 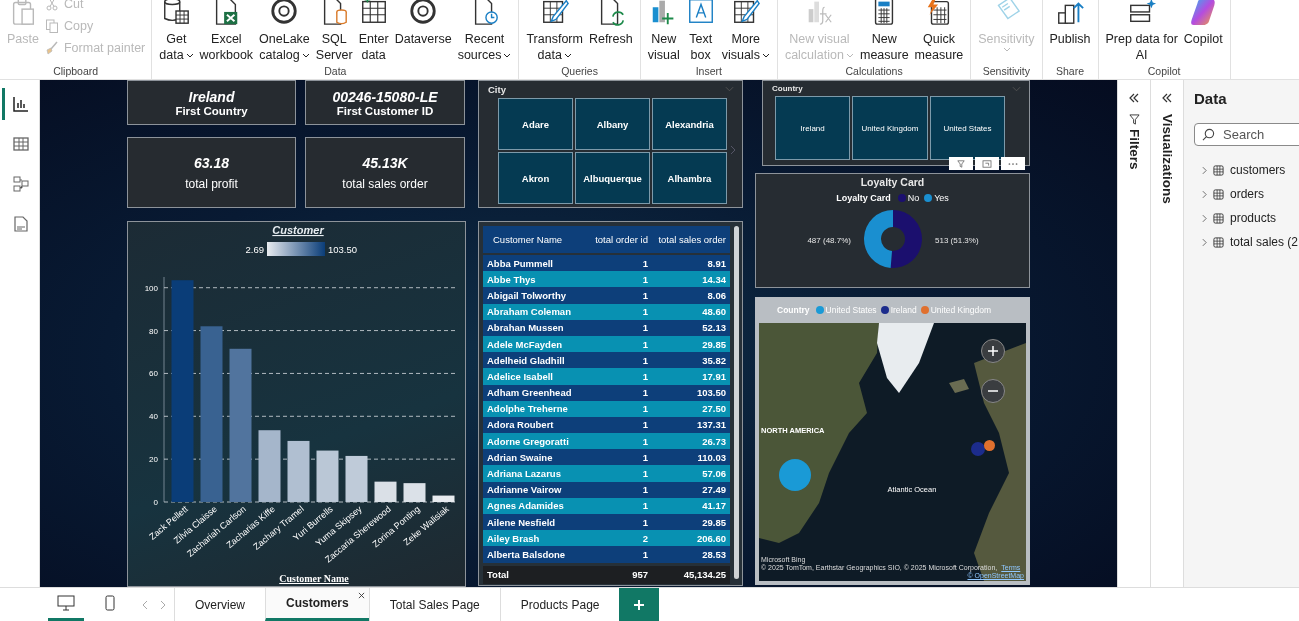 I want to click on next-page-icon, so click(x=163, y=604).